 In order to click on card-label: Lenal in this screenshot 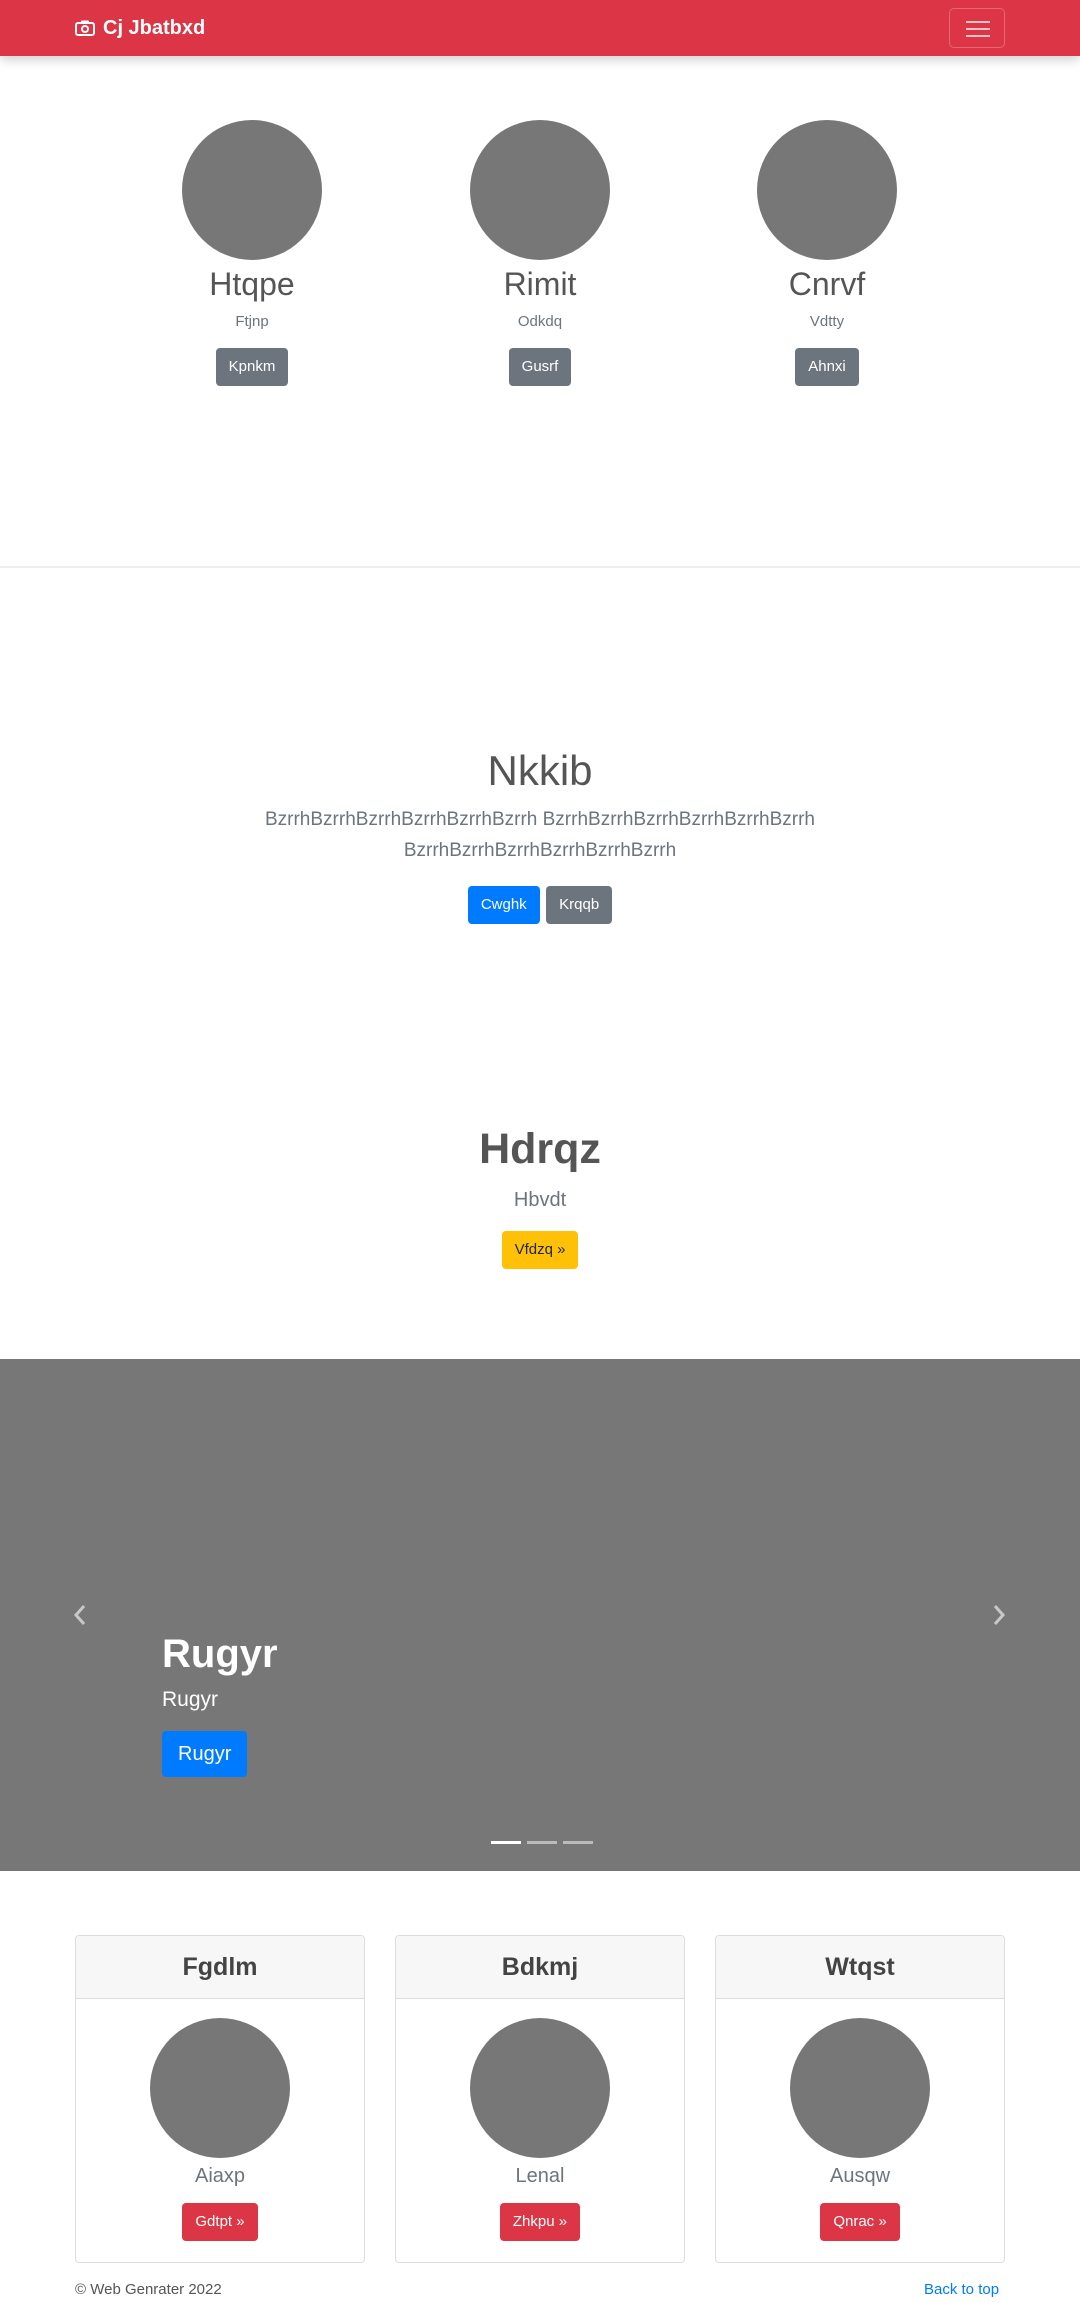, I will do `click(540, 2176)`.